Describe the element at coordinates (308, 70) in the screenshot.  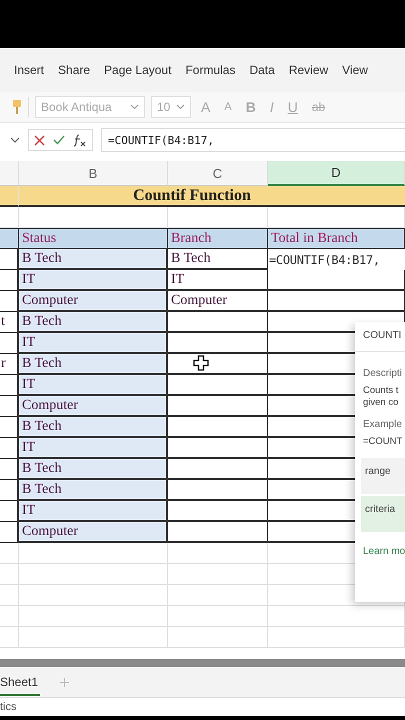
I see `ribbon-tab: Review` at that location.